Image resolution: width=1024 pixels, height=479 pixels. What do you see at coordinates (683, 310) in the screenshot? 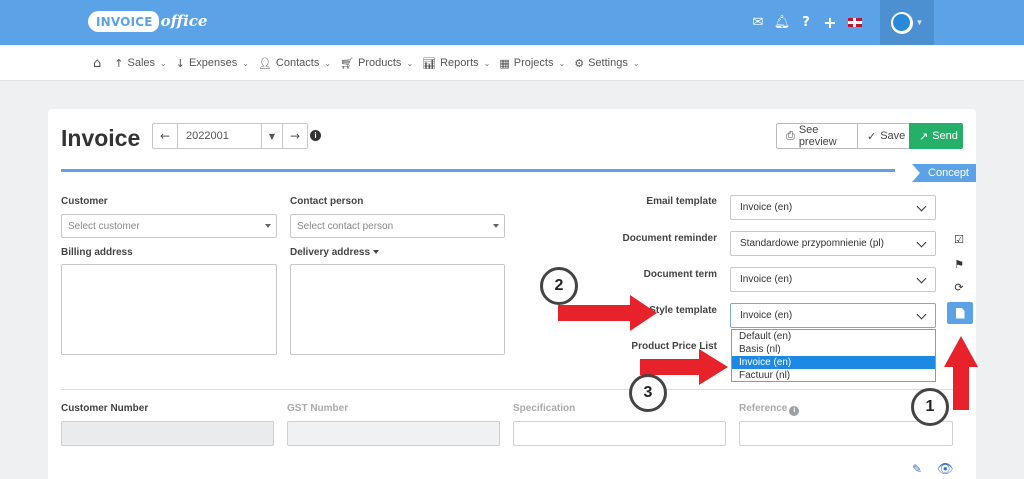
I see `style-template-label: Style template` at bounding box center [683, 310].